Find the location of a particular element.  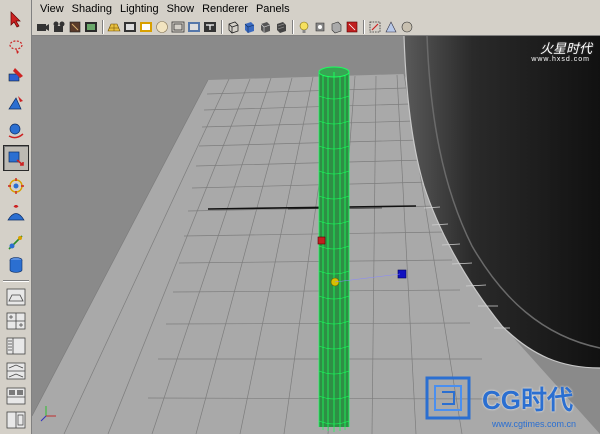

scale-tool-icon is located at coordinates (16, 158).